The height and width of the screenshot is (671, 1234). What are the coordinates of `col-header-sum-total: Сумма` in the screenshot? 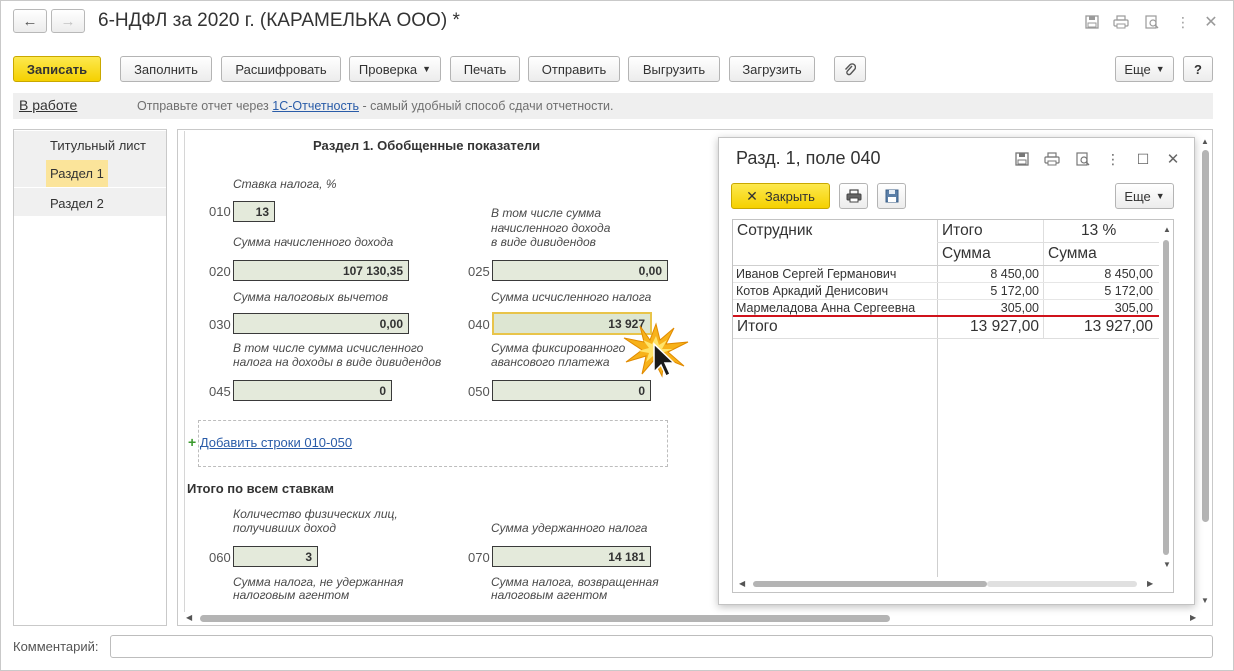 It's located at (966, 253).